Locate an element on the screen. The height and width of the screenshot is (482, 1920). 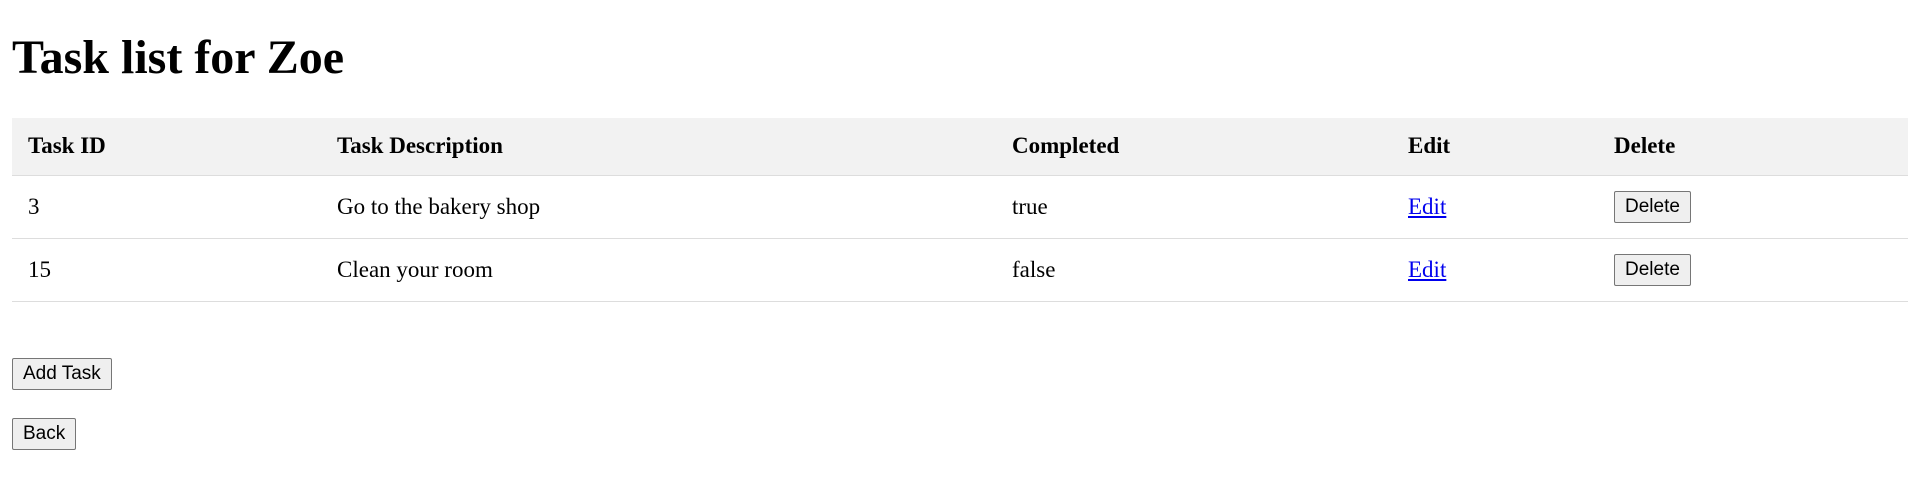
table-row: 3 Go to the bakery shop true Edit Delete is located at coordinates (960, 207).